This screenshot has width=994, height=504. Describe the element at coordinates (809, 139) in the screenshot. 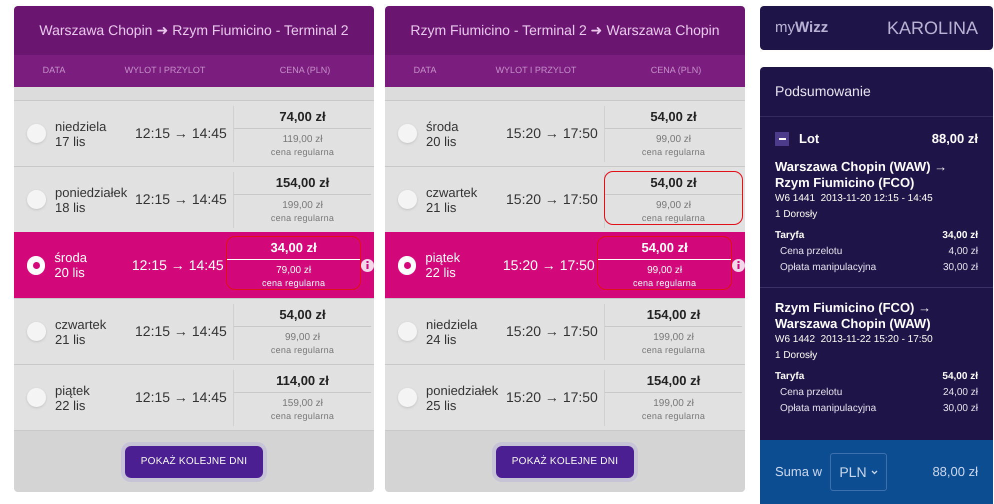

I see `section-label: Lot` at that location.